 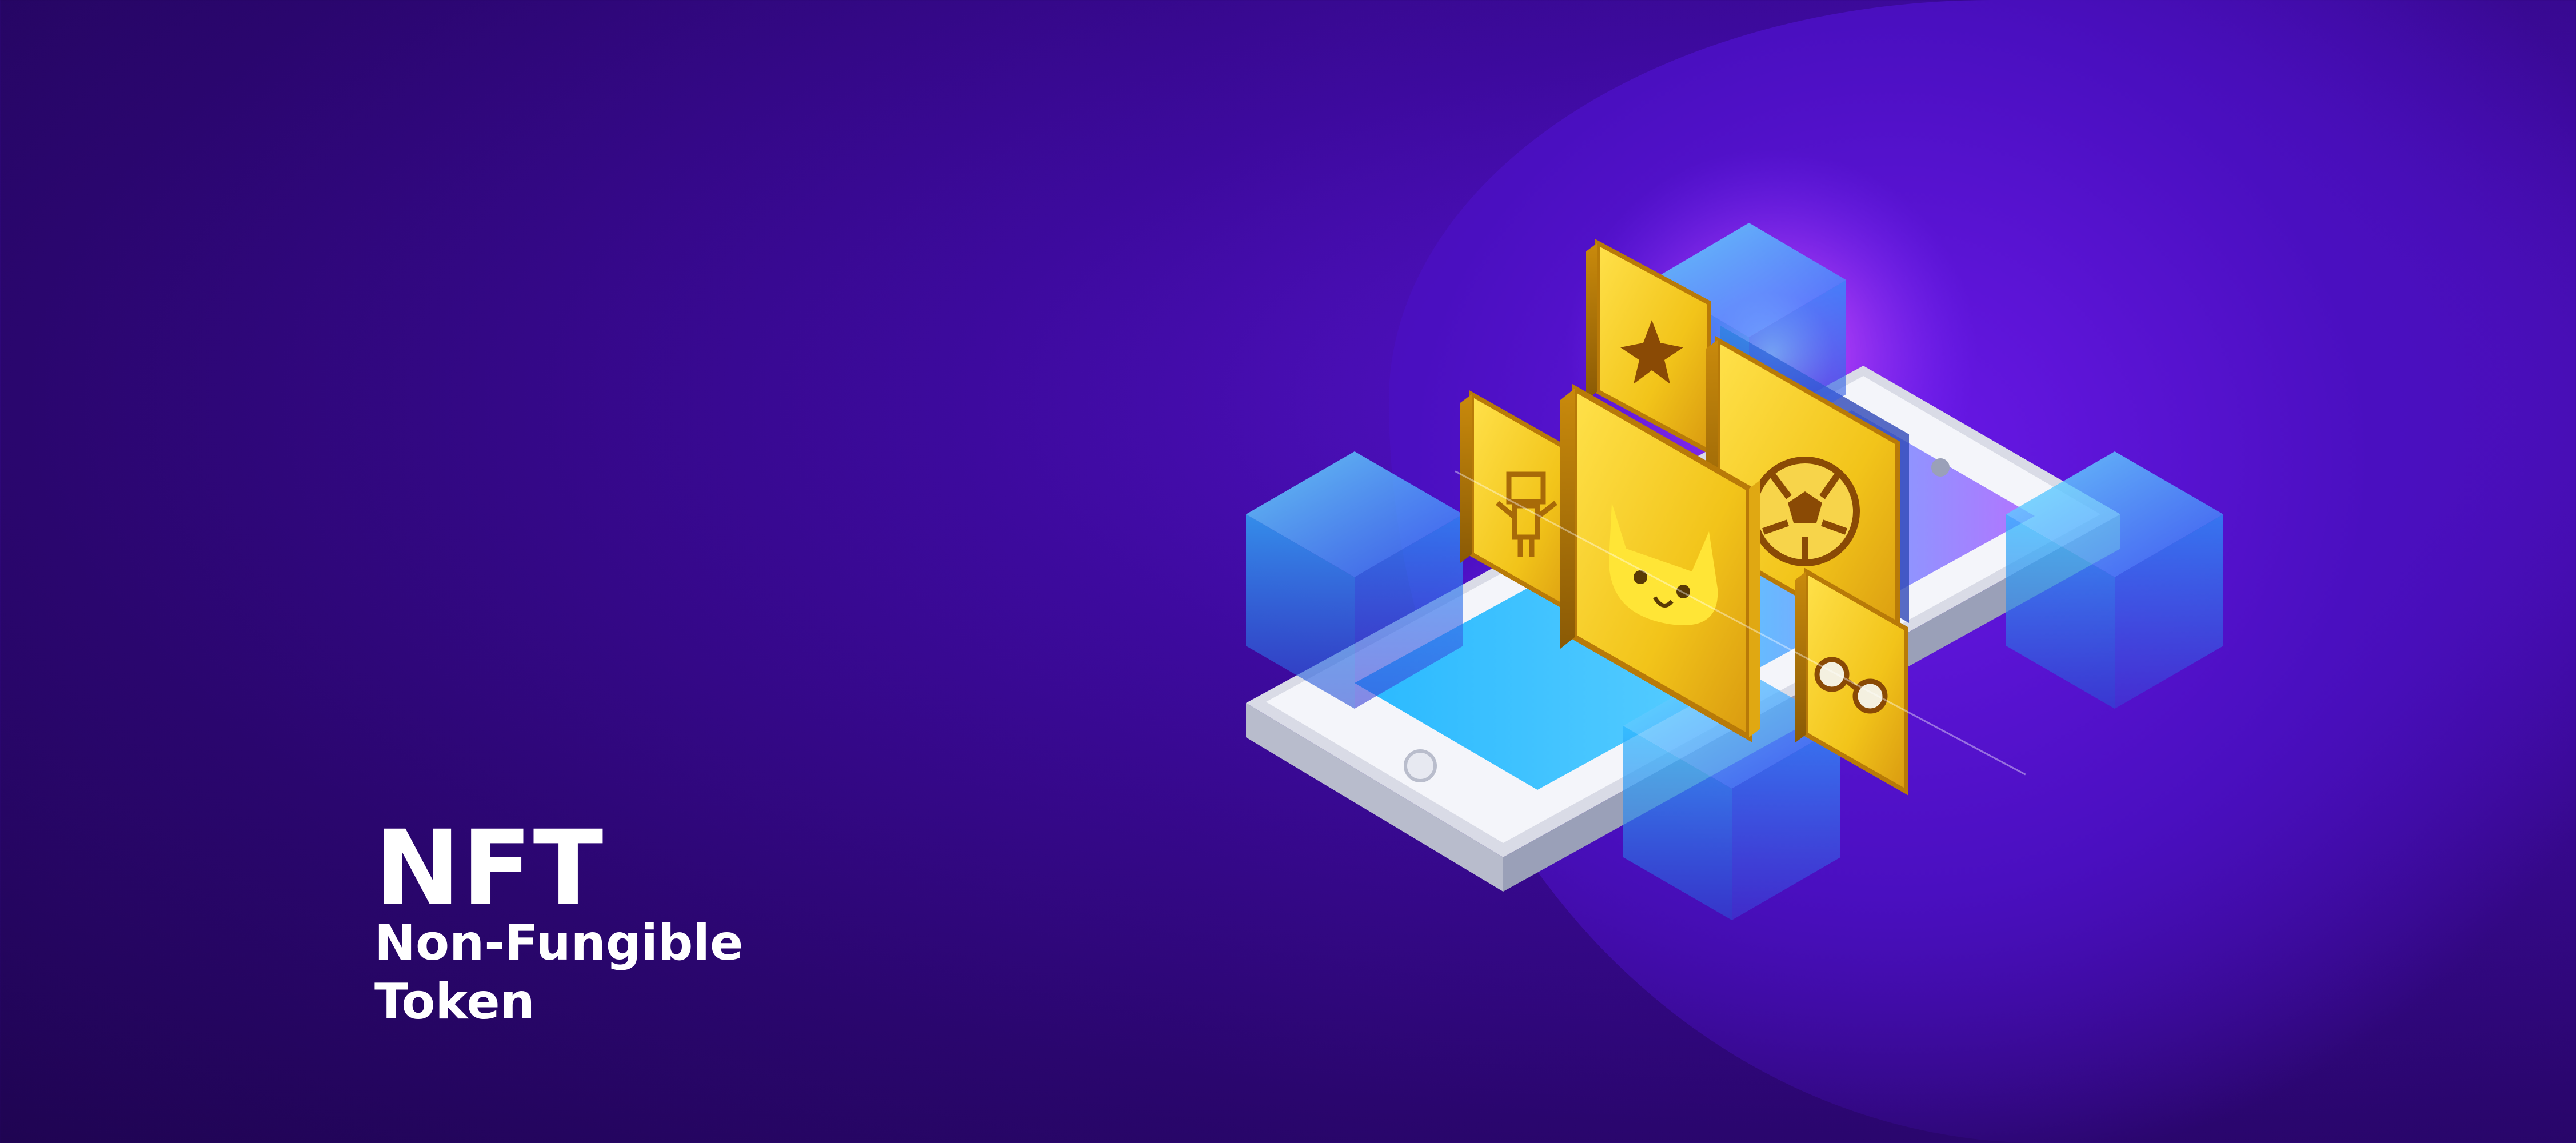 I want to click on soccer-ball-icon, so click(x=1805, y=511).